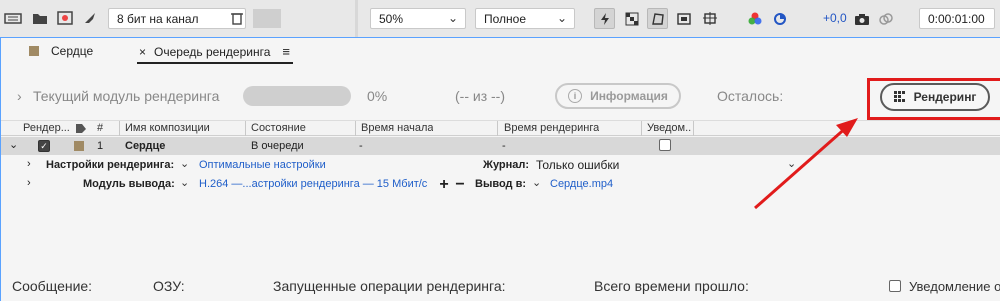  Describe the element at coordinates (504, 146) in the screenshot. I see `queue-render-time: -` at that location.